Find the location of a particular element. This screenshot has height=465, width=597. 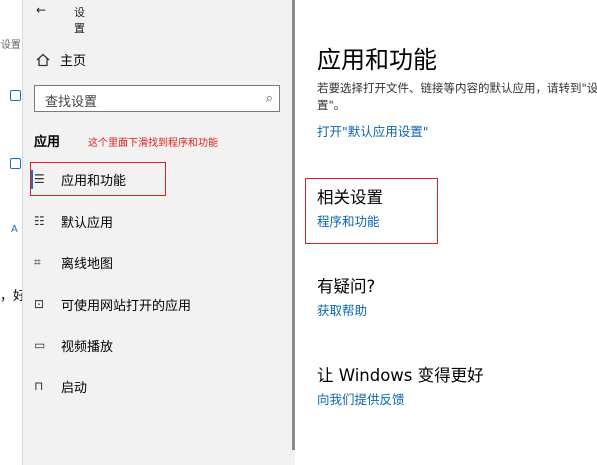

nav-item-offline-maps: ⌗ 离线地图 is located at coordinates (73, 262).